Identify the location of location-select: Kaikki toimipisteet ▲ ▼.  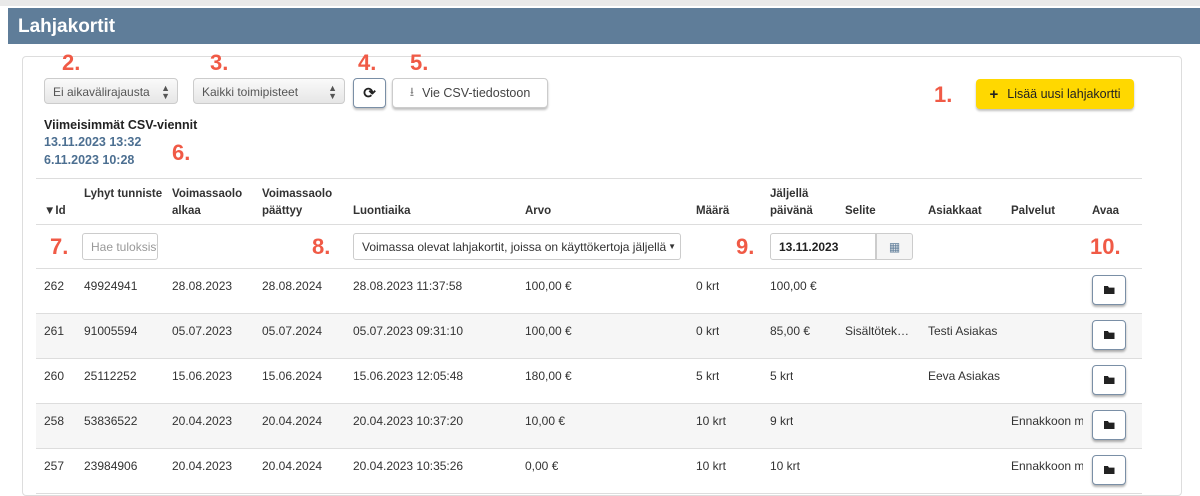
(269, 91).